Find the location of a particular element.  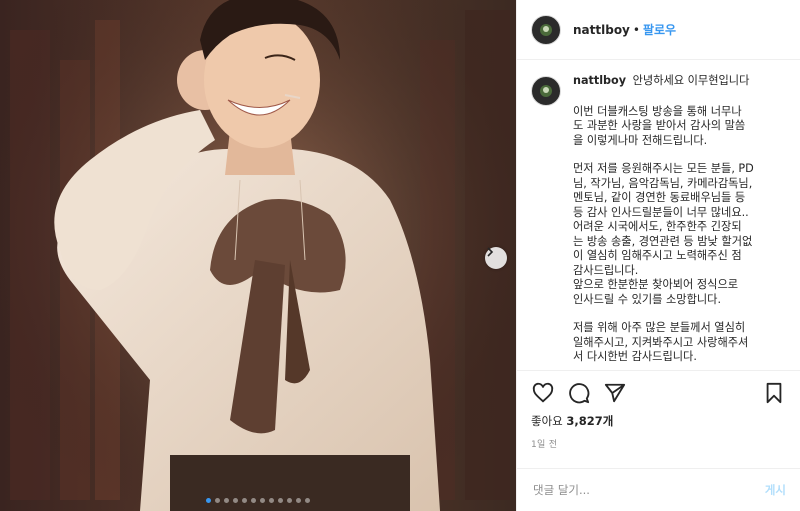

post-time: 1일 전 is located at coordinates (658, 443).